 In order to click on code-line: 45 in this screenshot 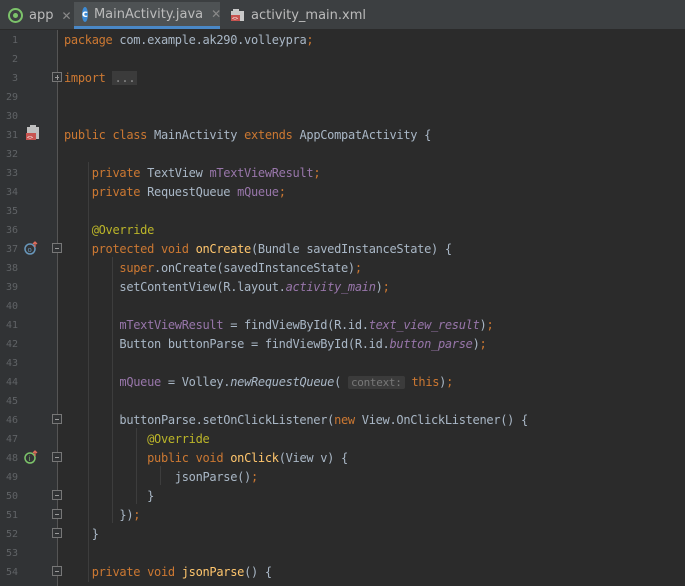, I will do `click(342, 401)`.